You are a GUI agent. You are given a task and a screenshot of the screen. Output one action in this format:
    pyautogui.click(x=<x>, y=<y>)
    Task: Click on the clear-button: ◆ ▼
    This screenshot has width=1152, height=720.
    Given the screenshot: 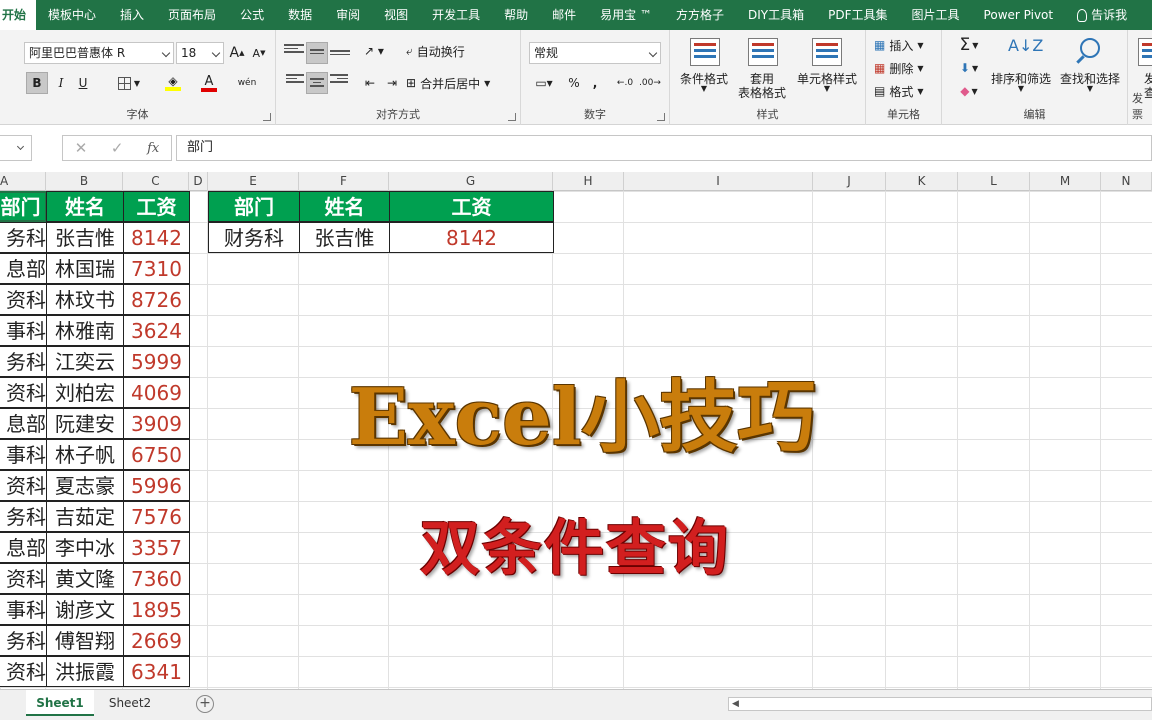 What is the action you would take?
    pyautogui.click(x=969, y=91)
    